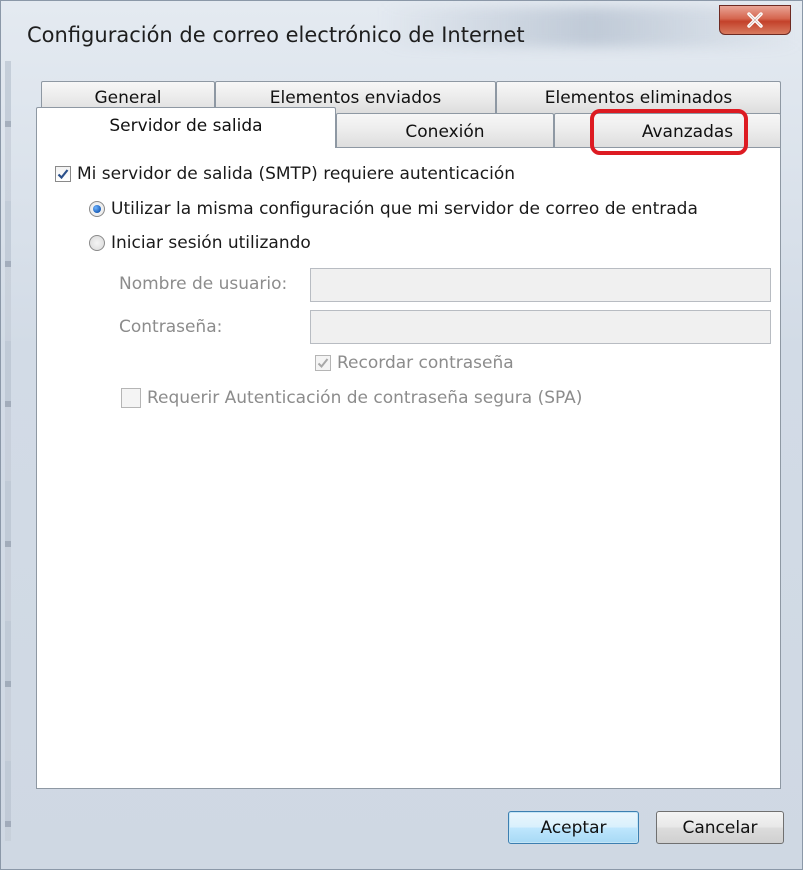 The height and width of the screenshot is (870, 803). Describe the element at coordinates (669, 132) in the screenshot. I see `annotation-highlight` at that location.